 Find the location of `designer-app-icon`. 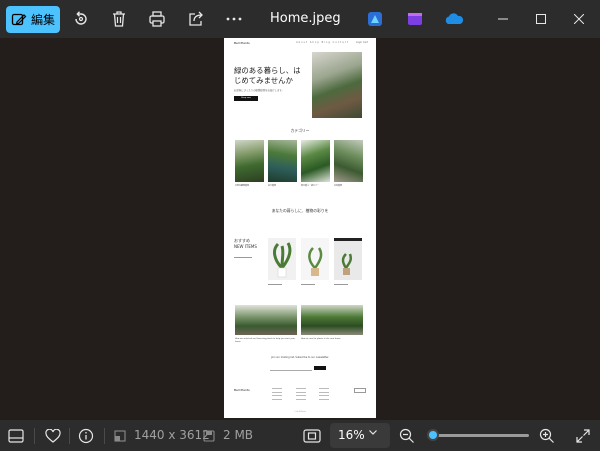

designer-app-icon is located at coordinates (375, 19).